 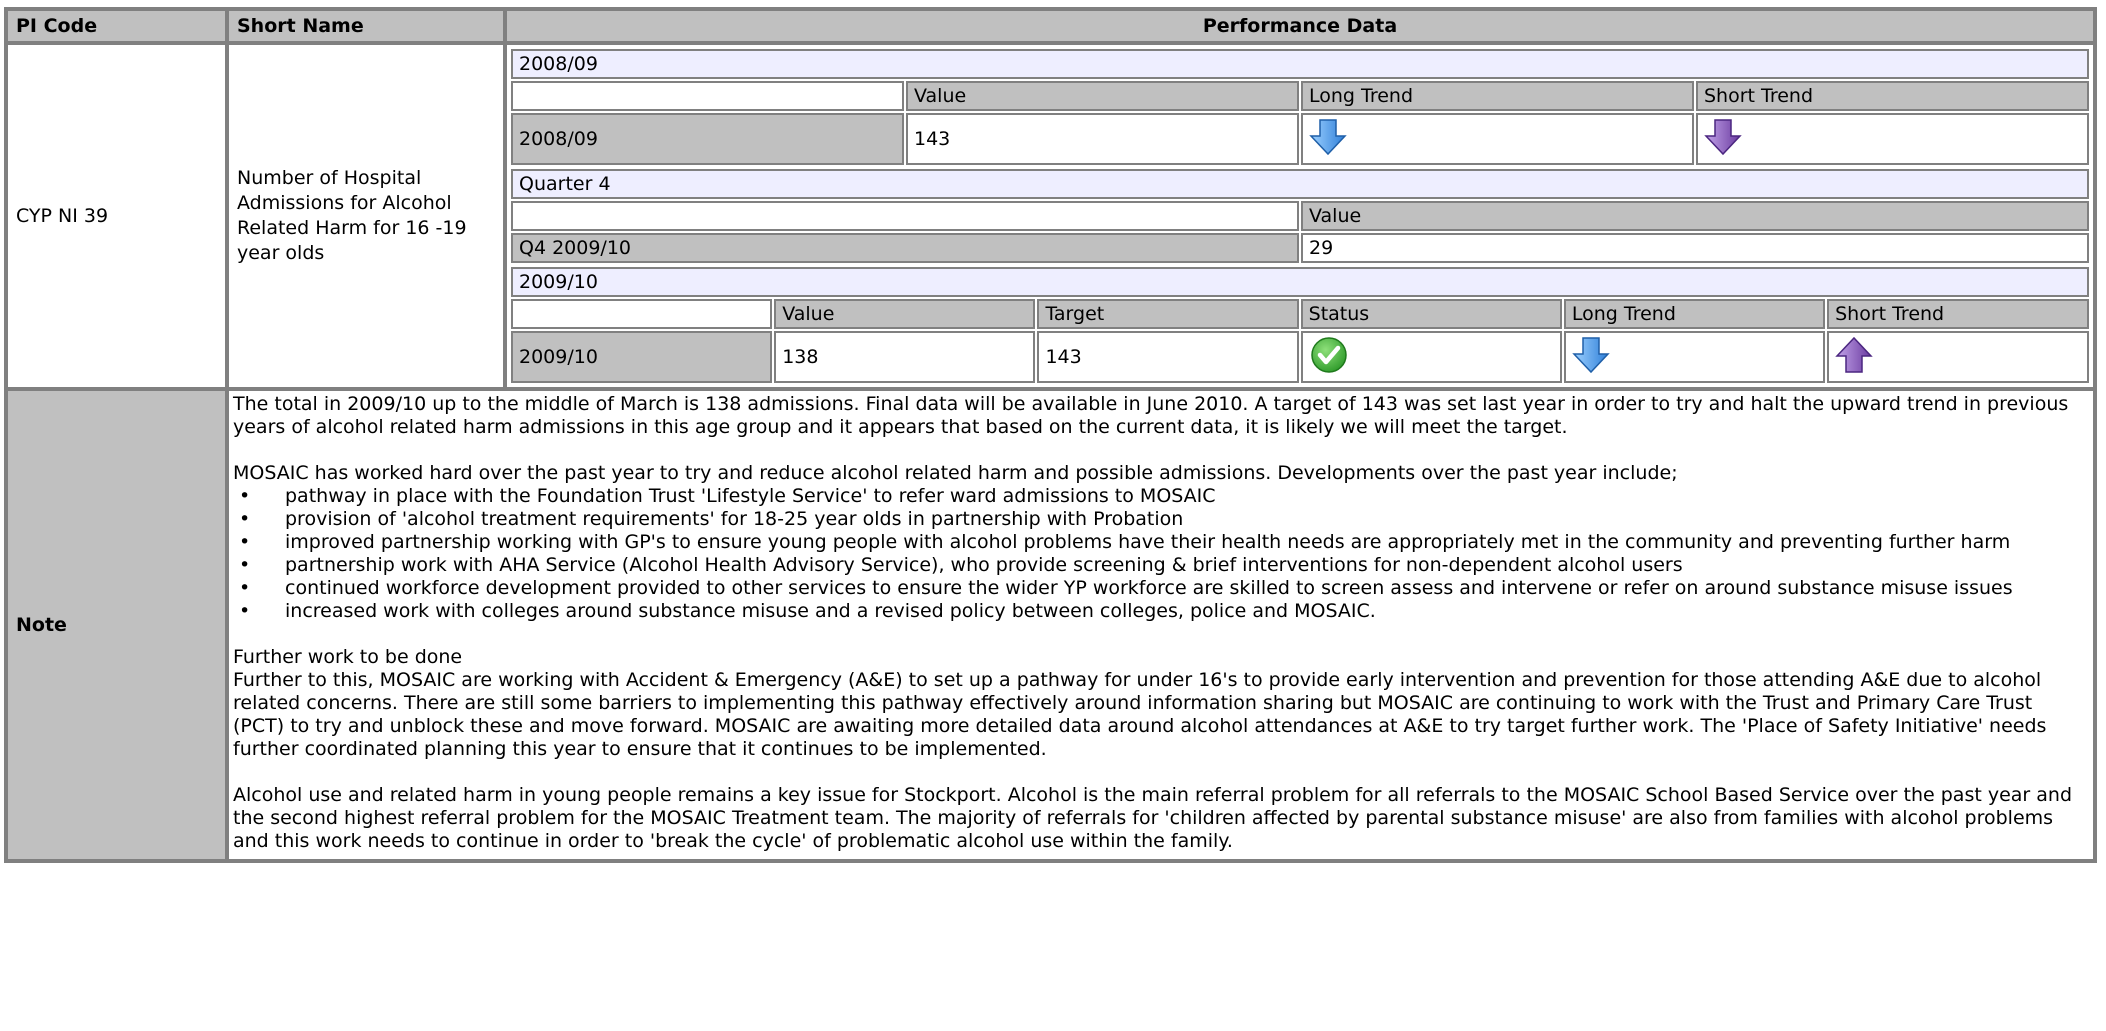 What do you see at coordinates (1695, 248) in the screenshot?
I see `value-cell: 29` at bounding box center [1695, 248].